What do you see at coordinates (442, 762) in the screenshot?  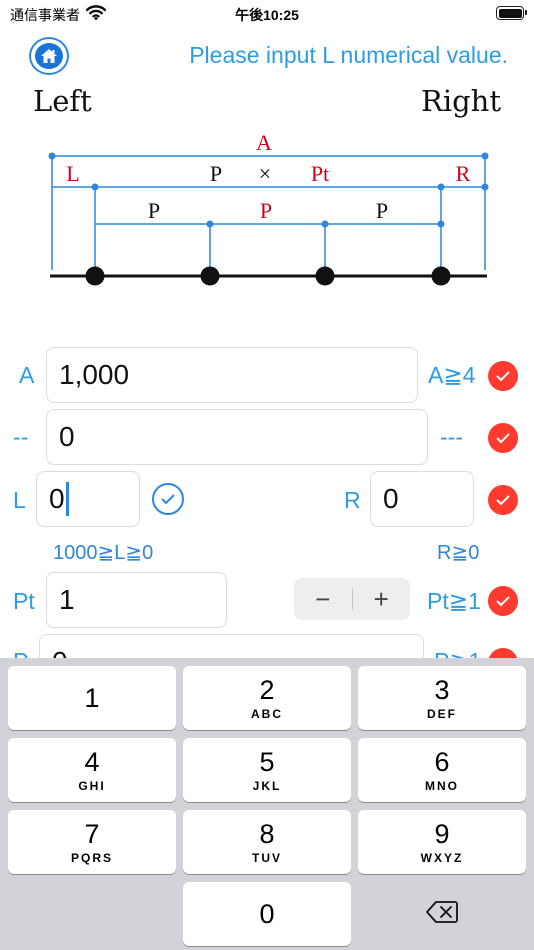 I see `key-6-number: 6` at bounding box center [442, 762].